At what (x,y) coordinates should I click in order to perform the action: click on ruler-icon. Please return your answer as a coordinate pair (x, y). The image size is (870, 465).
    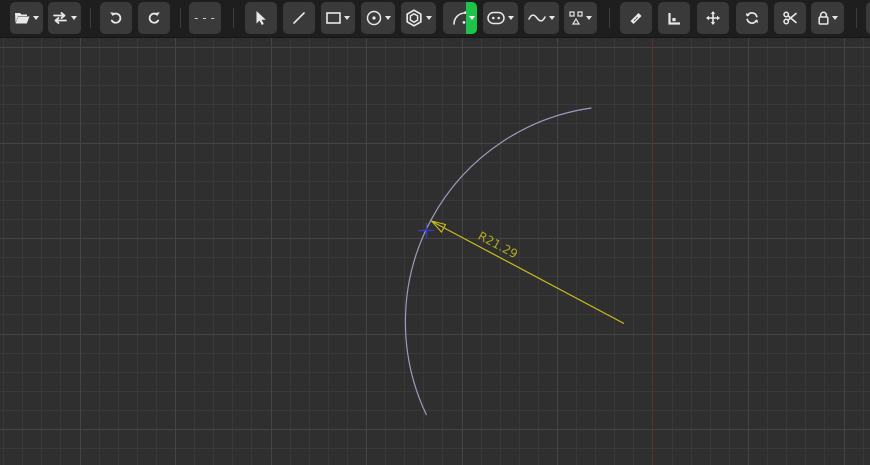
    Looking at the image, I should click on (636, 18).